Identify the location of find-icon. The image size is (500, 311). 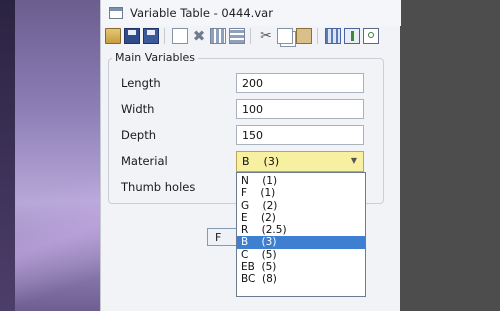
(371, 36).